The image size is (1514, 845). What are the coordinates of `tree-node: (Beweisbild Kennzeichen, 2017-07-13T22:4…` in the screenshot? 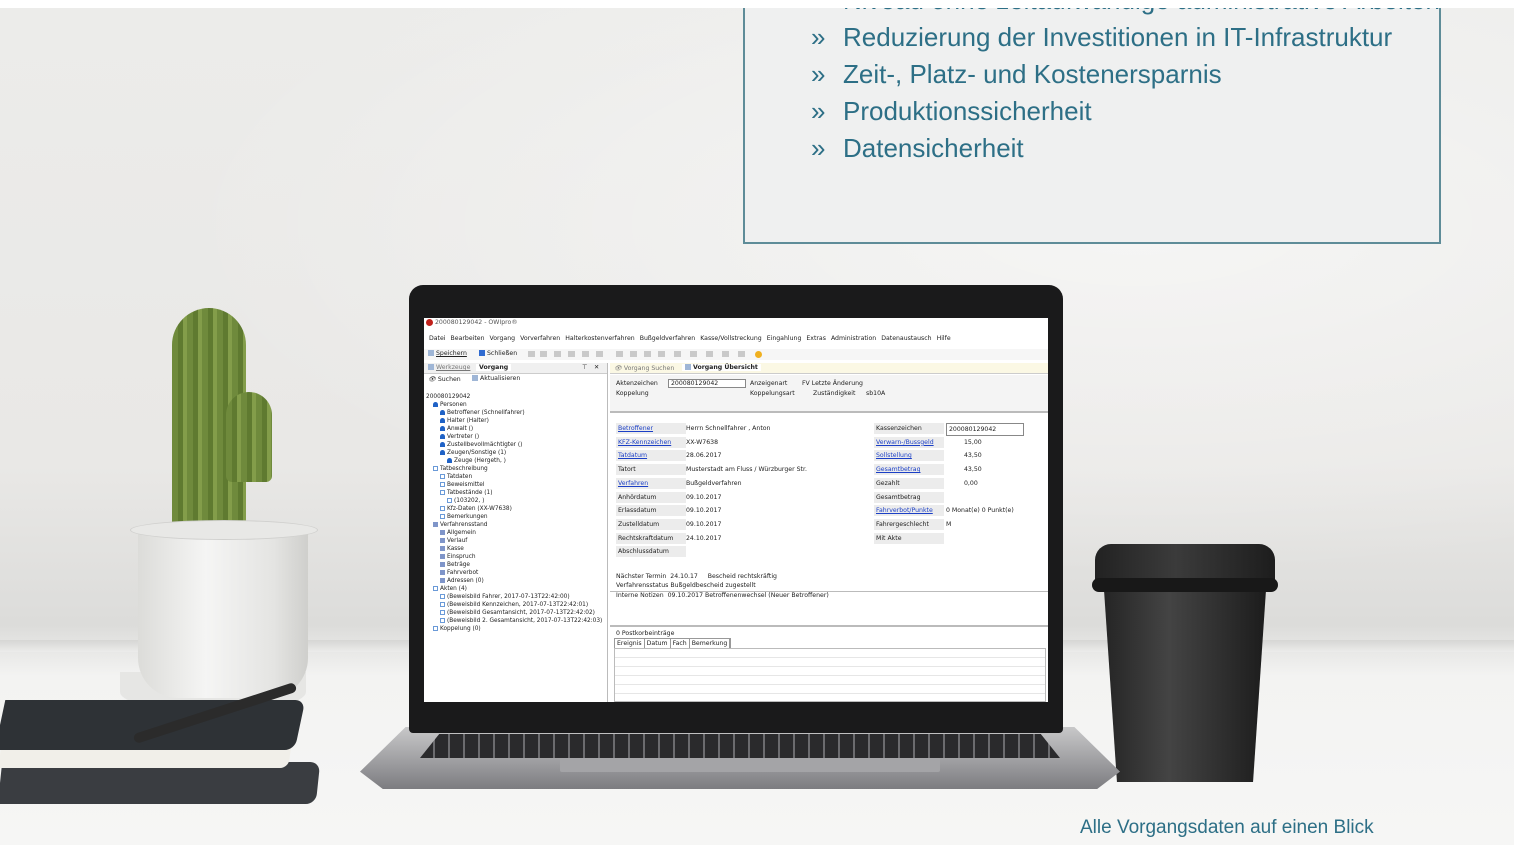 It's located at (514, 605).